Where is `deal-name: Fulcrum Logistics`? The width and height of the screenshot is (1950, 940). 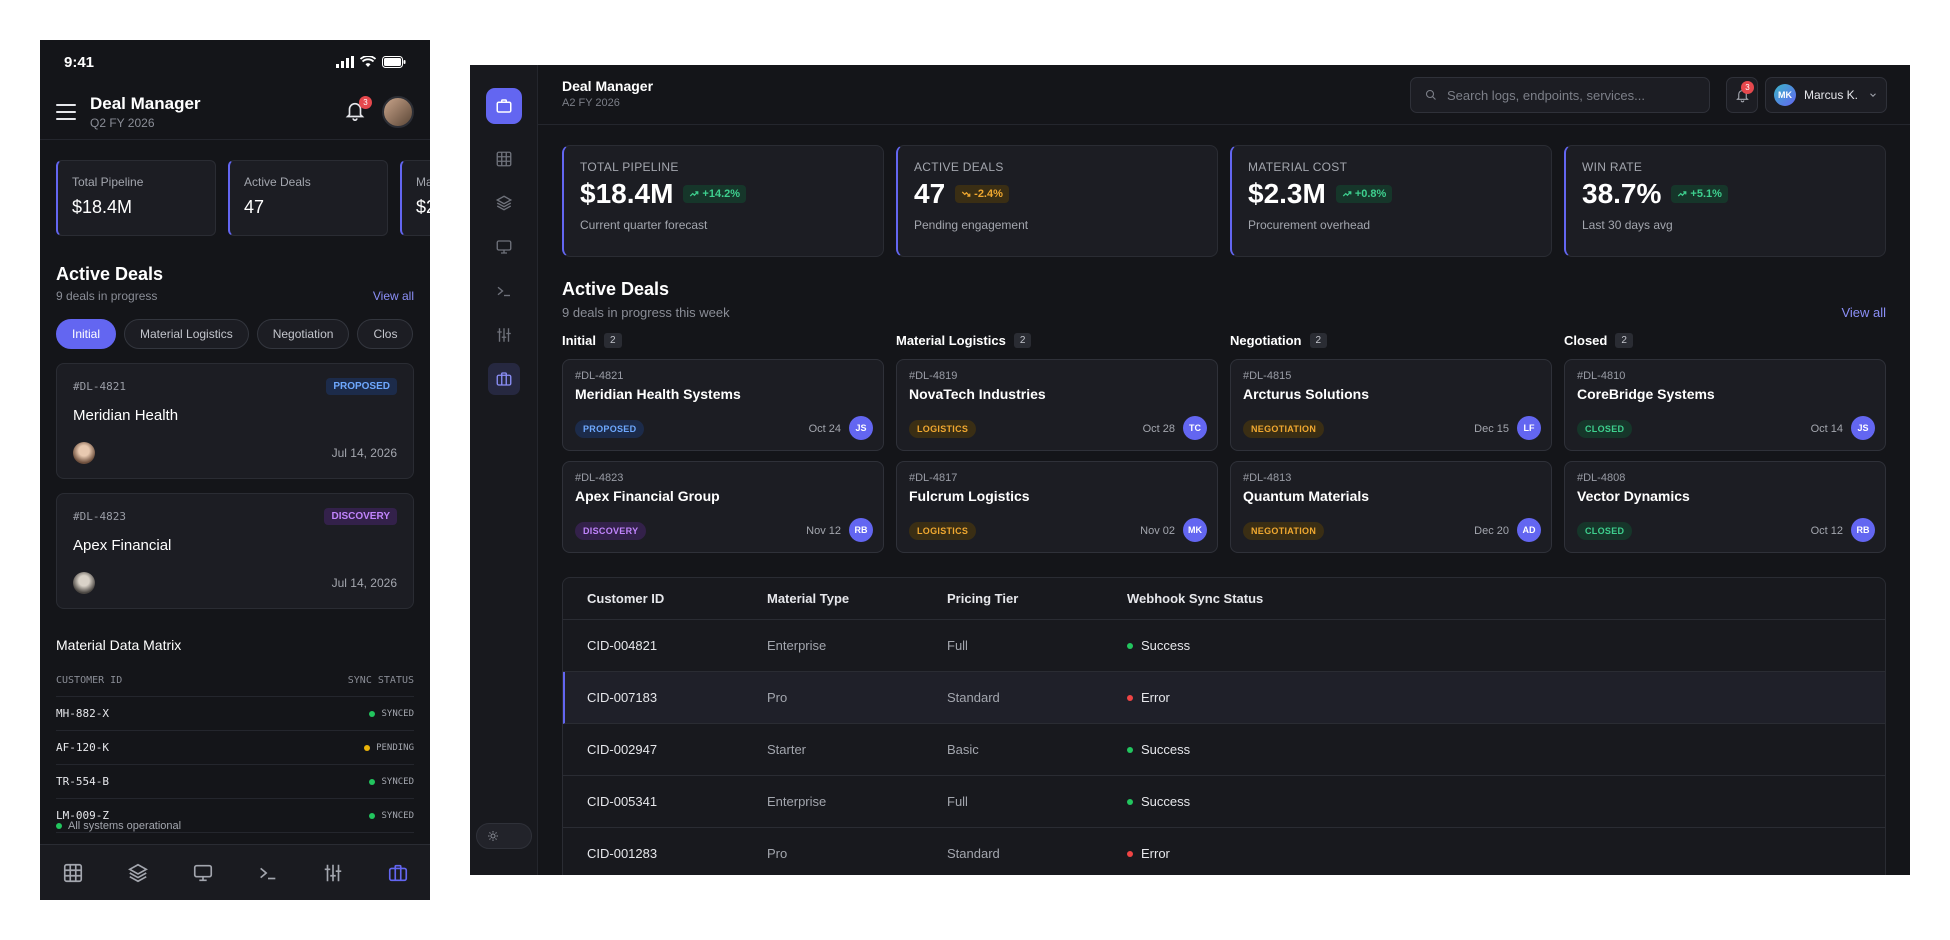 deal-name: Fulcrum Logistics is located at coordinates (969, 496).